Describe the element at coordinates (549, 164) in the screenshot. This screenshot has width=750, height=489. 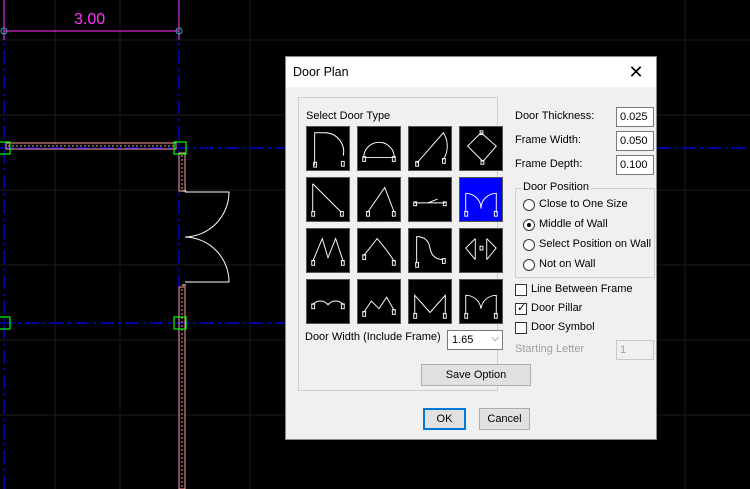
I see `frame-depth-label: Frame Depth:` at that location.